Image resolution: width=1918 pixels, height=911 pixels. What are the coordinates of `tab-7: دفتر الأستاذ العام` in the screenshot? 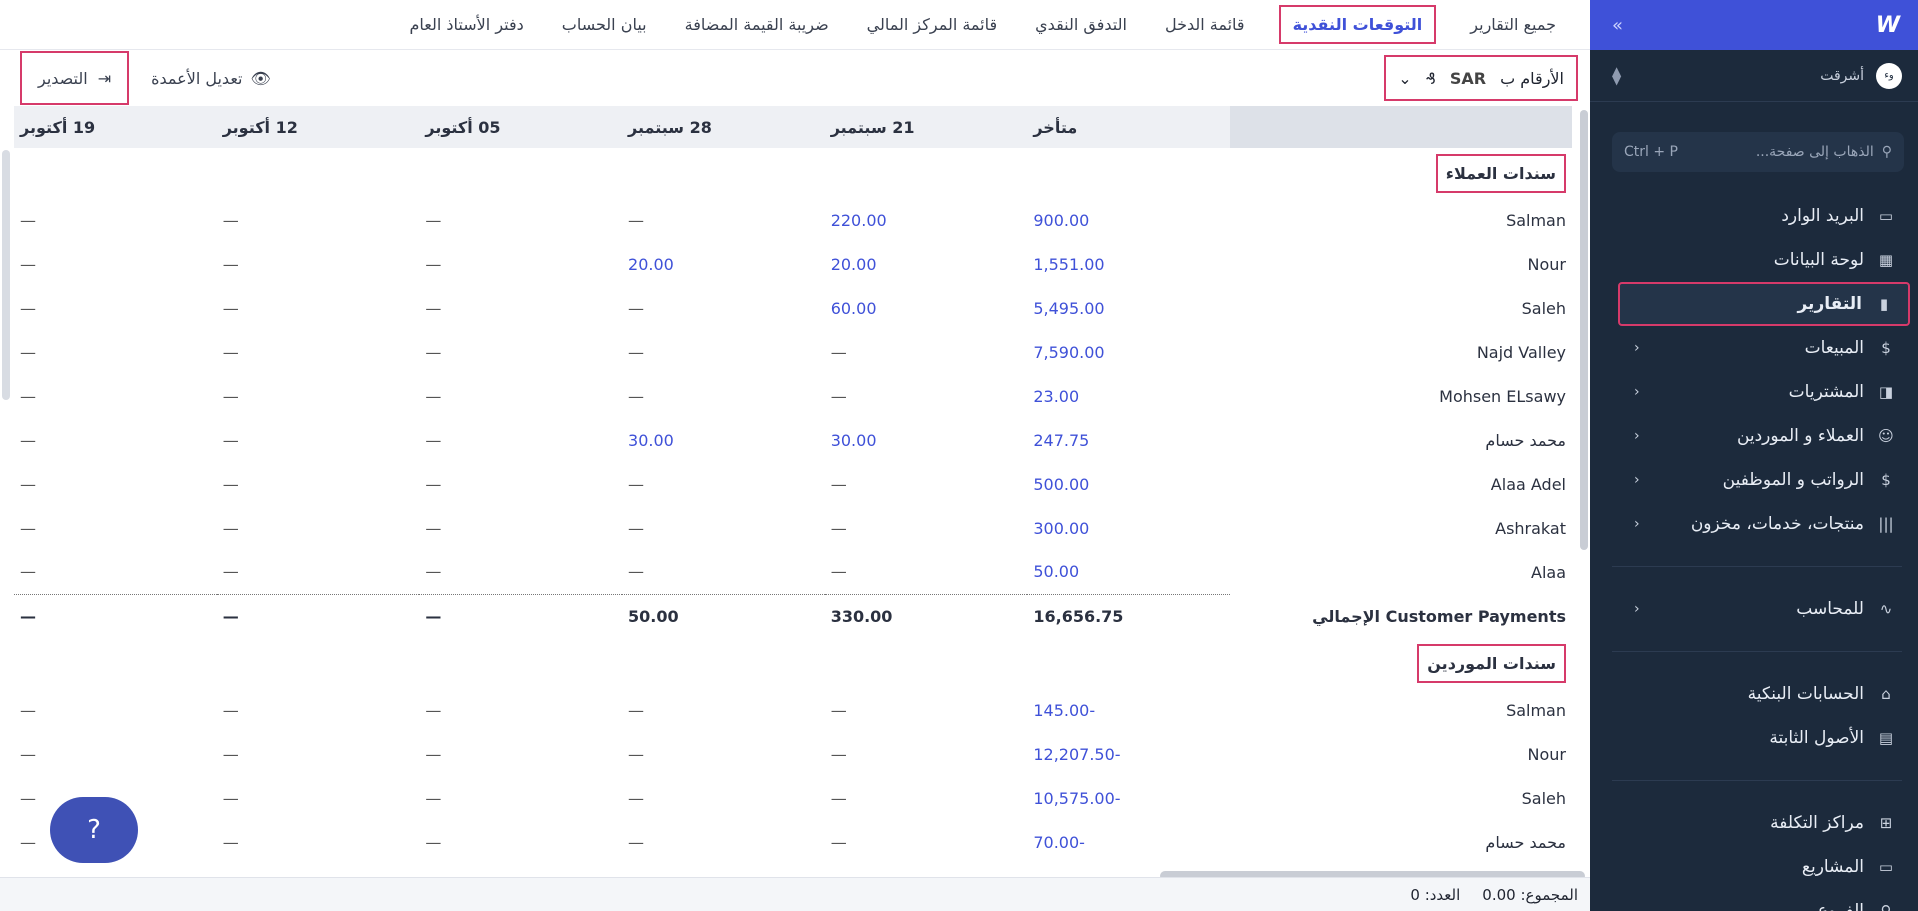 It's located at (467, 24).